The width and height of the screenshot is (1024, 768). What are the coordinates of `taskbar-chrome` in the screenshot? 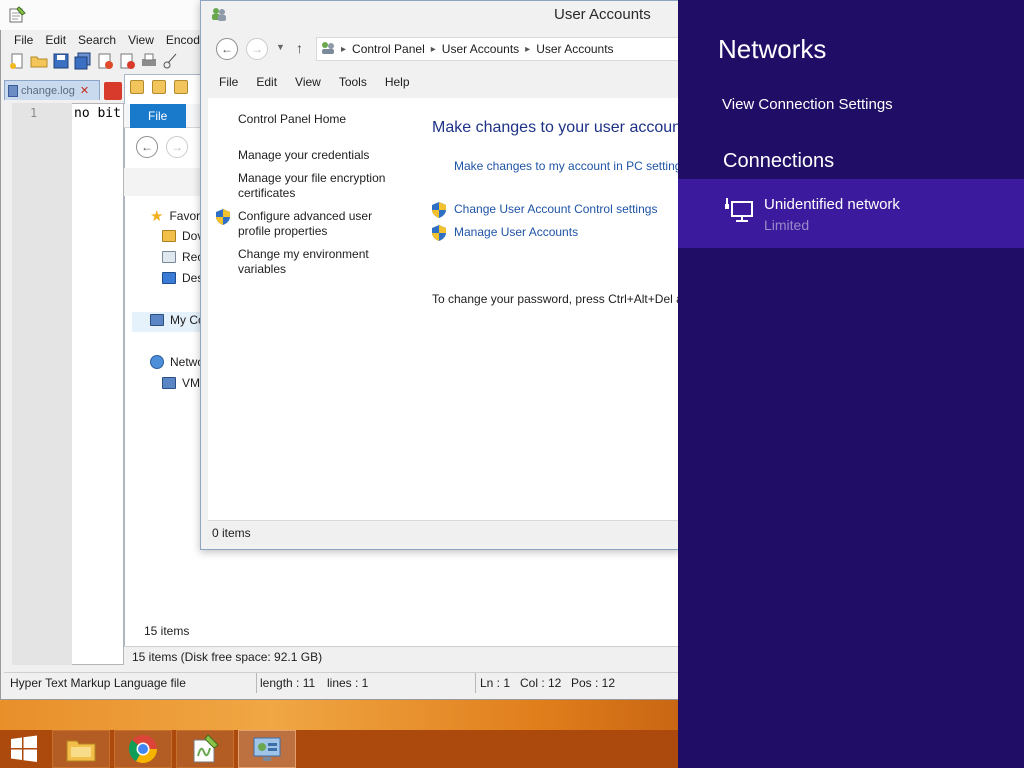 It's located at (143, 749).